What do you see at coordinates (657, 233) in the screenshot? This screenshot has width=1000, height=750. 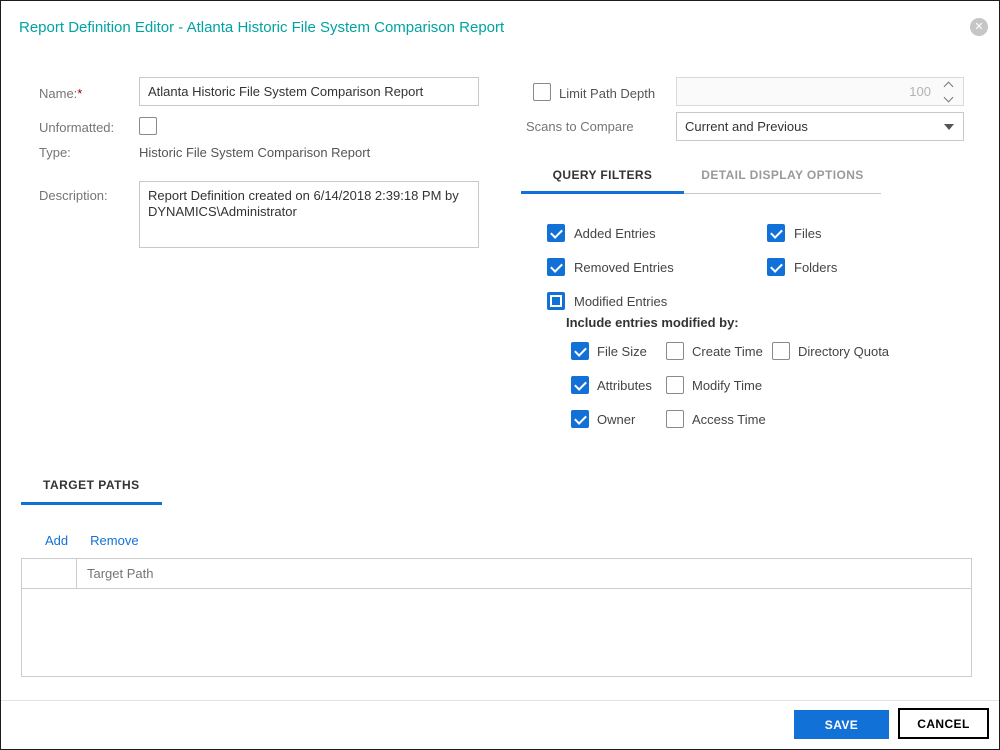 I see `filter-added-entries: Added Entries` at bounding box center [657, 233].